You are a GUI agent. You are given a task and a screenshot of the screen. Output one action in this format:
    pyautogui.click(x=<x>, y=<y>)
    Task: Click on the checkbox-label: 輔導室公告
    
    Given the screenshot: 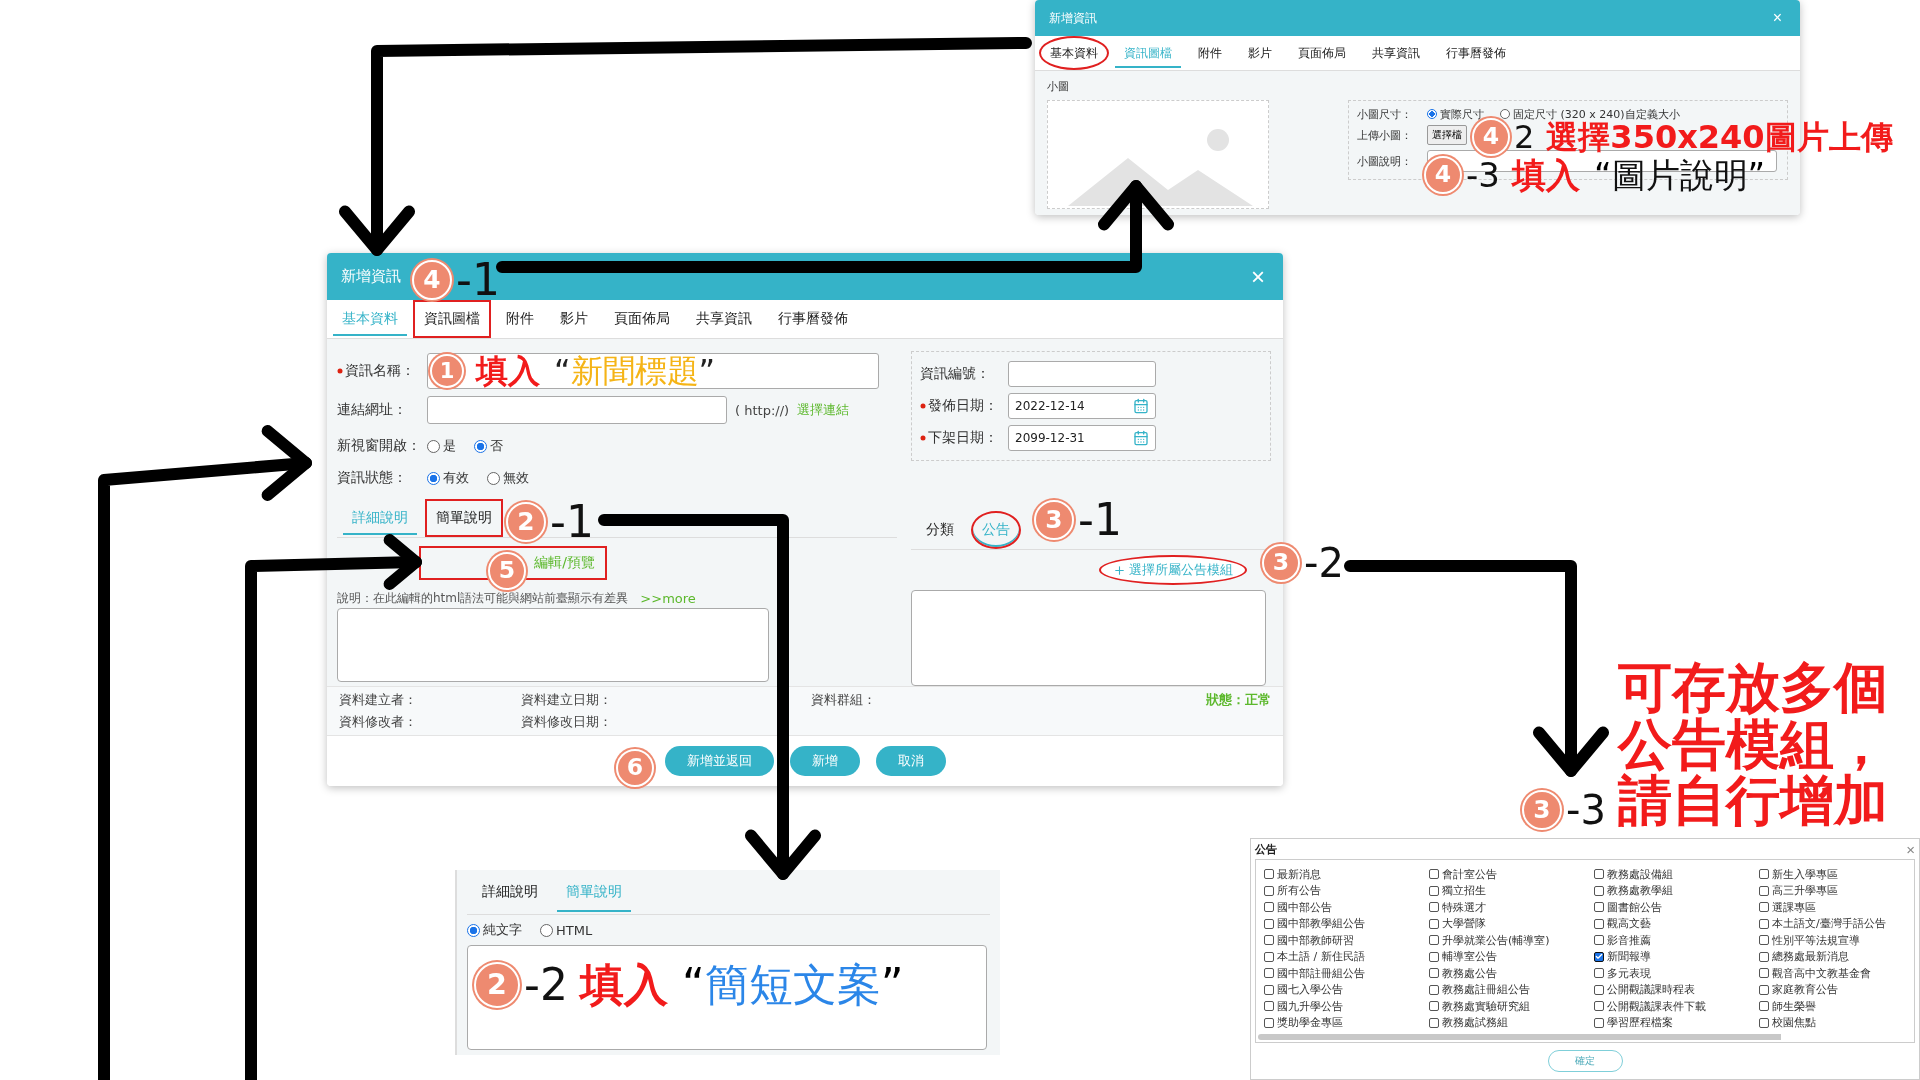 What is the action you would take?
    pyautogui.click(x=1469, y=957)
    